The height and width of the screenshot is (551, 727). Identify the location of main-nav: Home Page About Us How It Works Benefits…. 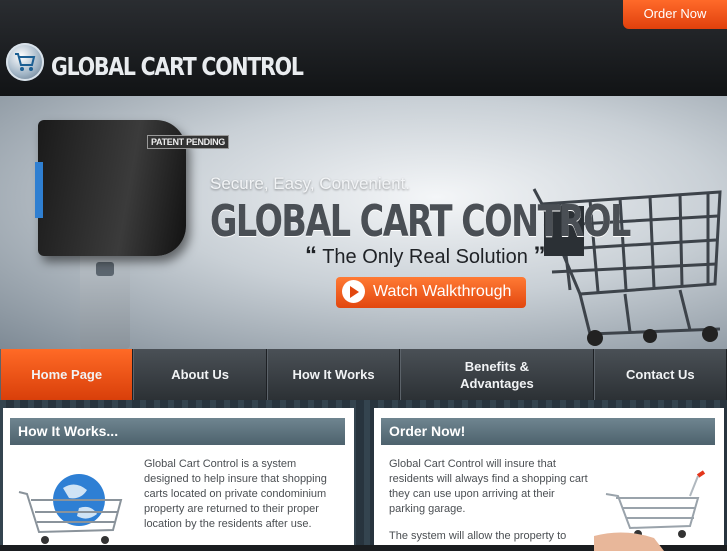
(363, 374).